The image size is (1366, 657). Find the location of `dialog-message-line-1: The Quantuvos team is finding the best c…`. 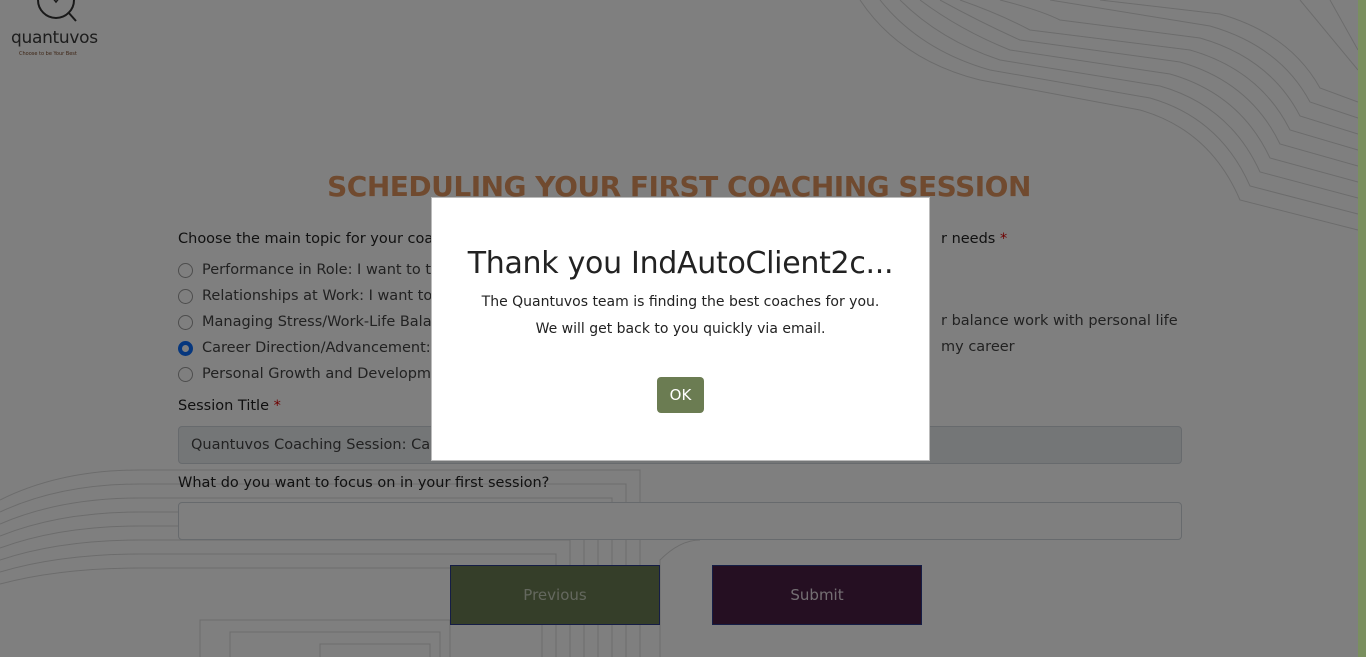

dialog-message-line-1: The Quantuvos team is finding the best c… is located at coordinates (680, 302).